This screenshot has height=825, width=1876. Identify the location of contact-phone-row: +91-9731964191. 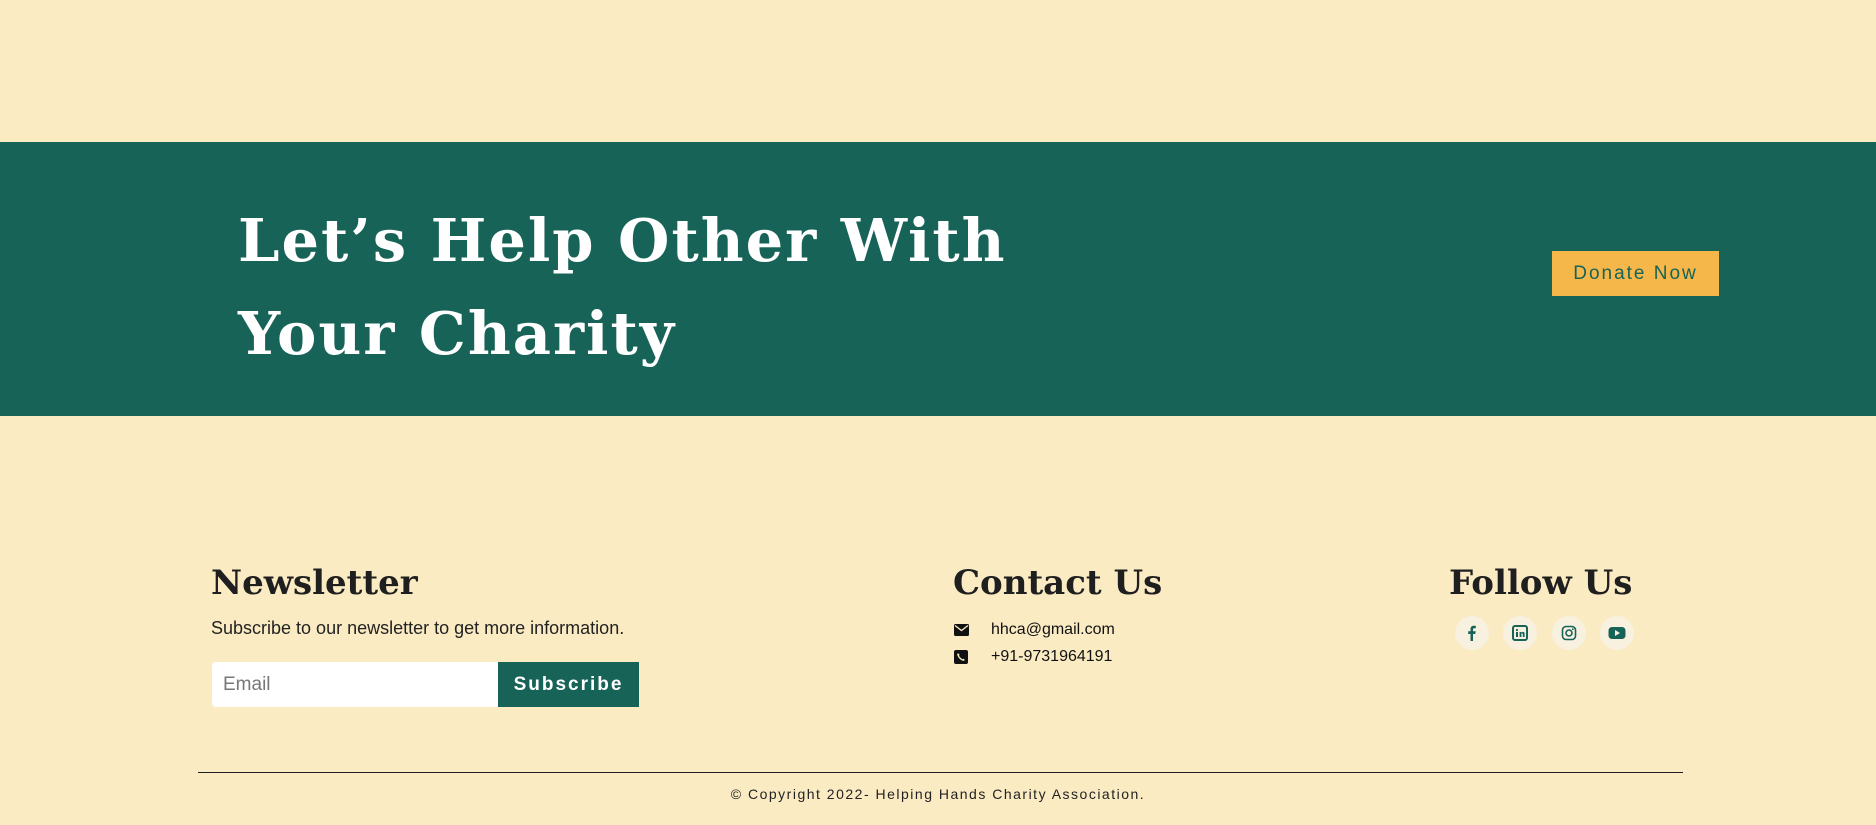
(1032, 657).